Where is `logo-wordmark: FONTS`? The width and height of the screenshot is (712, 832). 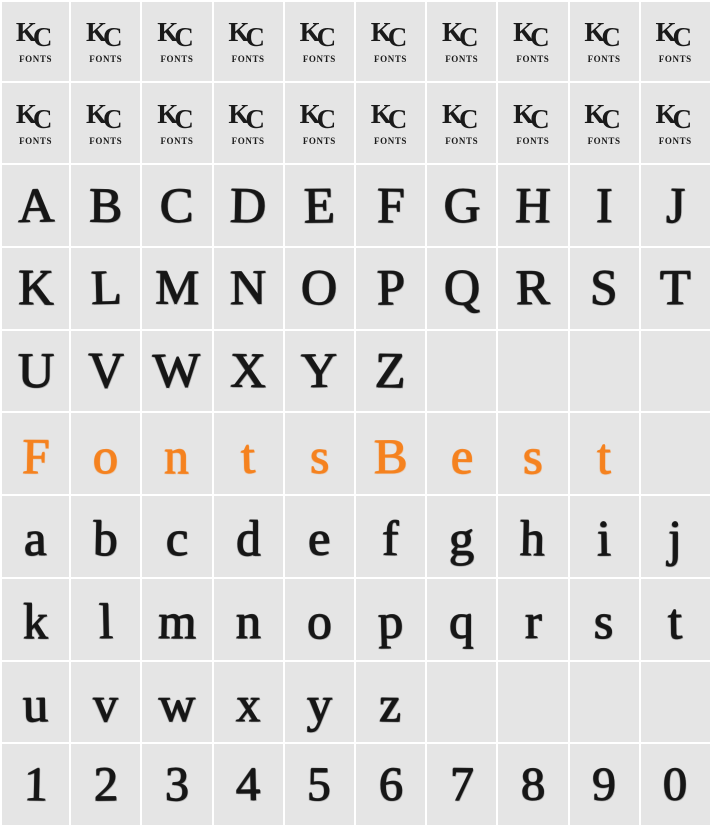 logo-wordmark: FONTS is located at coordinates (177, 141).